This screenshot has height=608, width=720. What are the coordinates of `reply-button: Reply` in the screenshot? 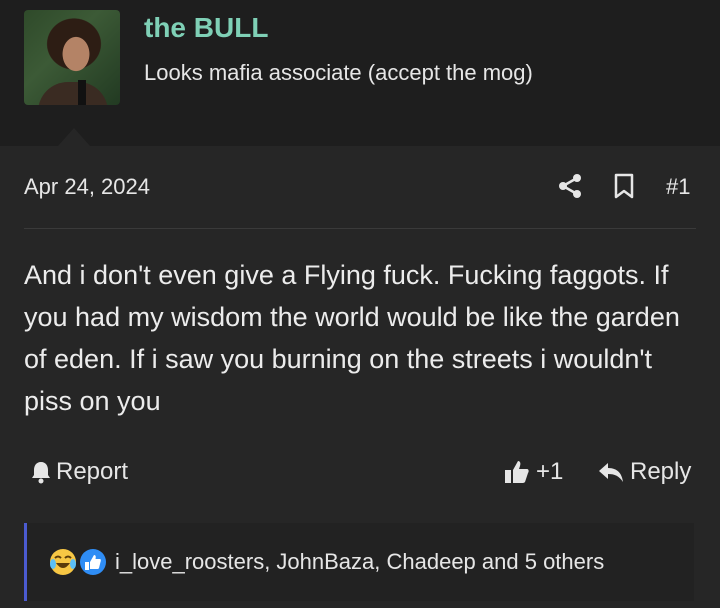 It's located at (644, 472).